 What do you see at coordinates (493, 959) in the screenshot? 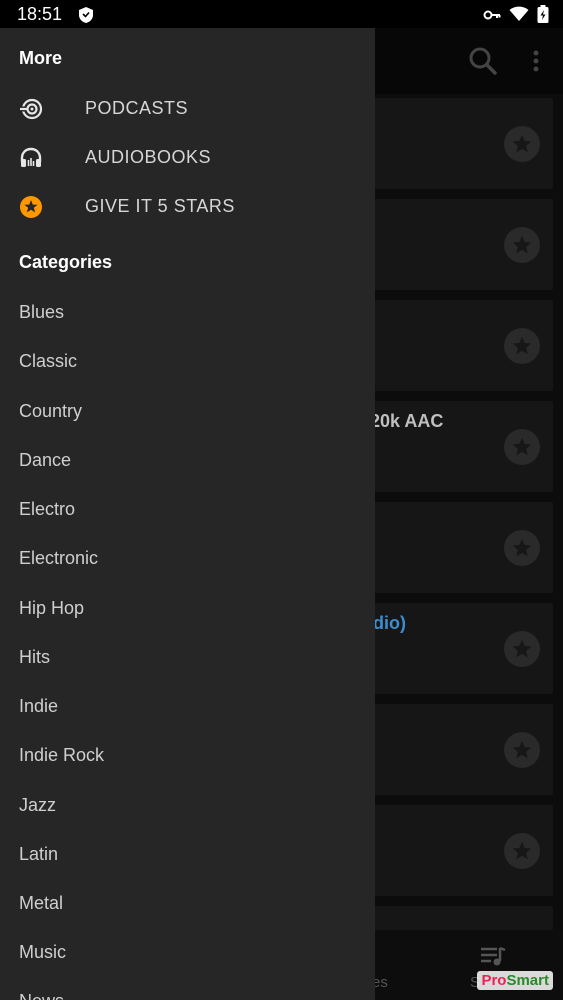
I see `playlist-icon` at bounding box center [493, 959].